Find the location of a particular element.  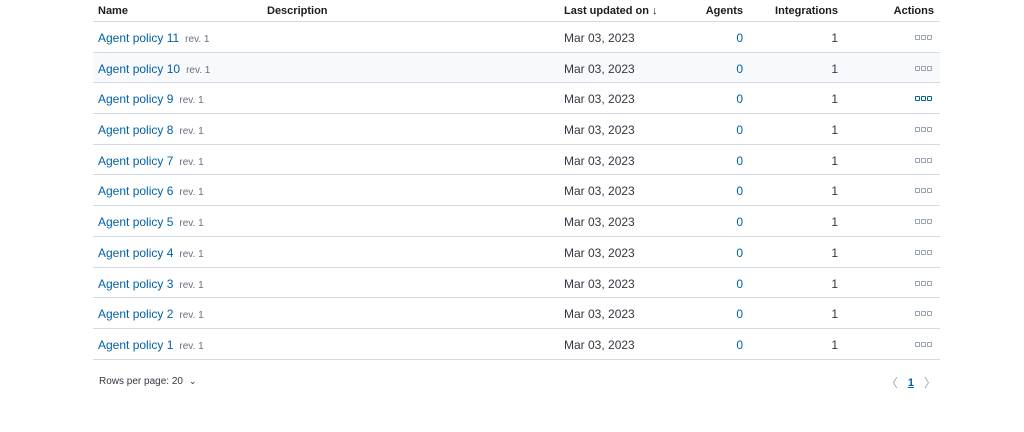

policy-name-cell: Agent policy 4 rev. 1 is located at coordinates (151, 253).